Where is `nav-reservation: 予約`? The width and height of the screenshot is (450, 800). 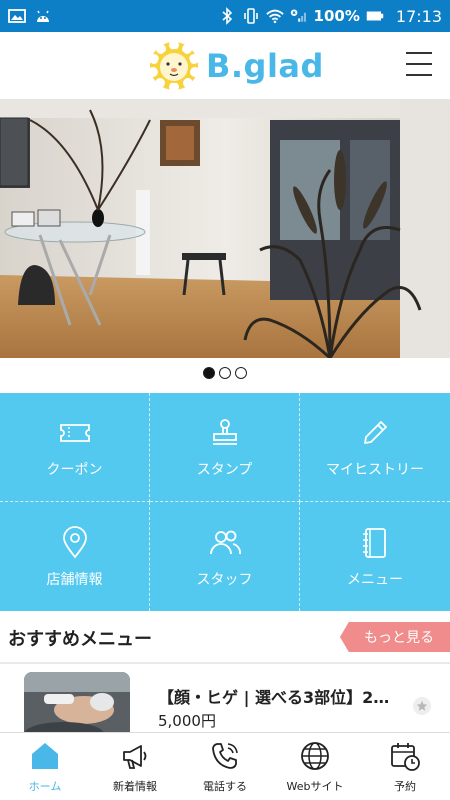
nav-reservation: 予約 is located at coordinates (405, 766).